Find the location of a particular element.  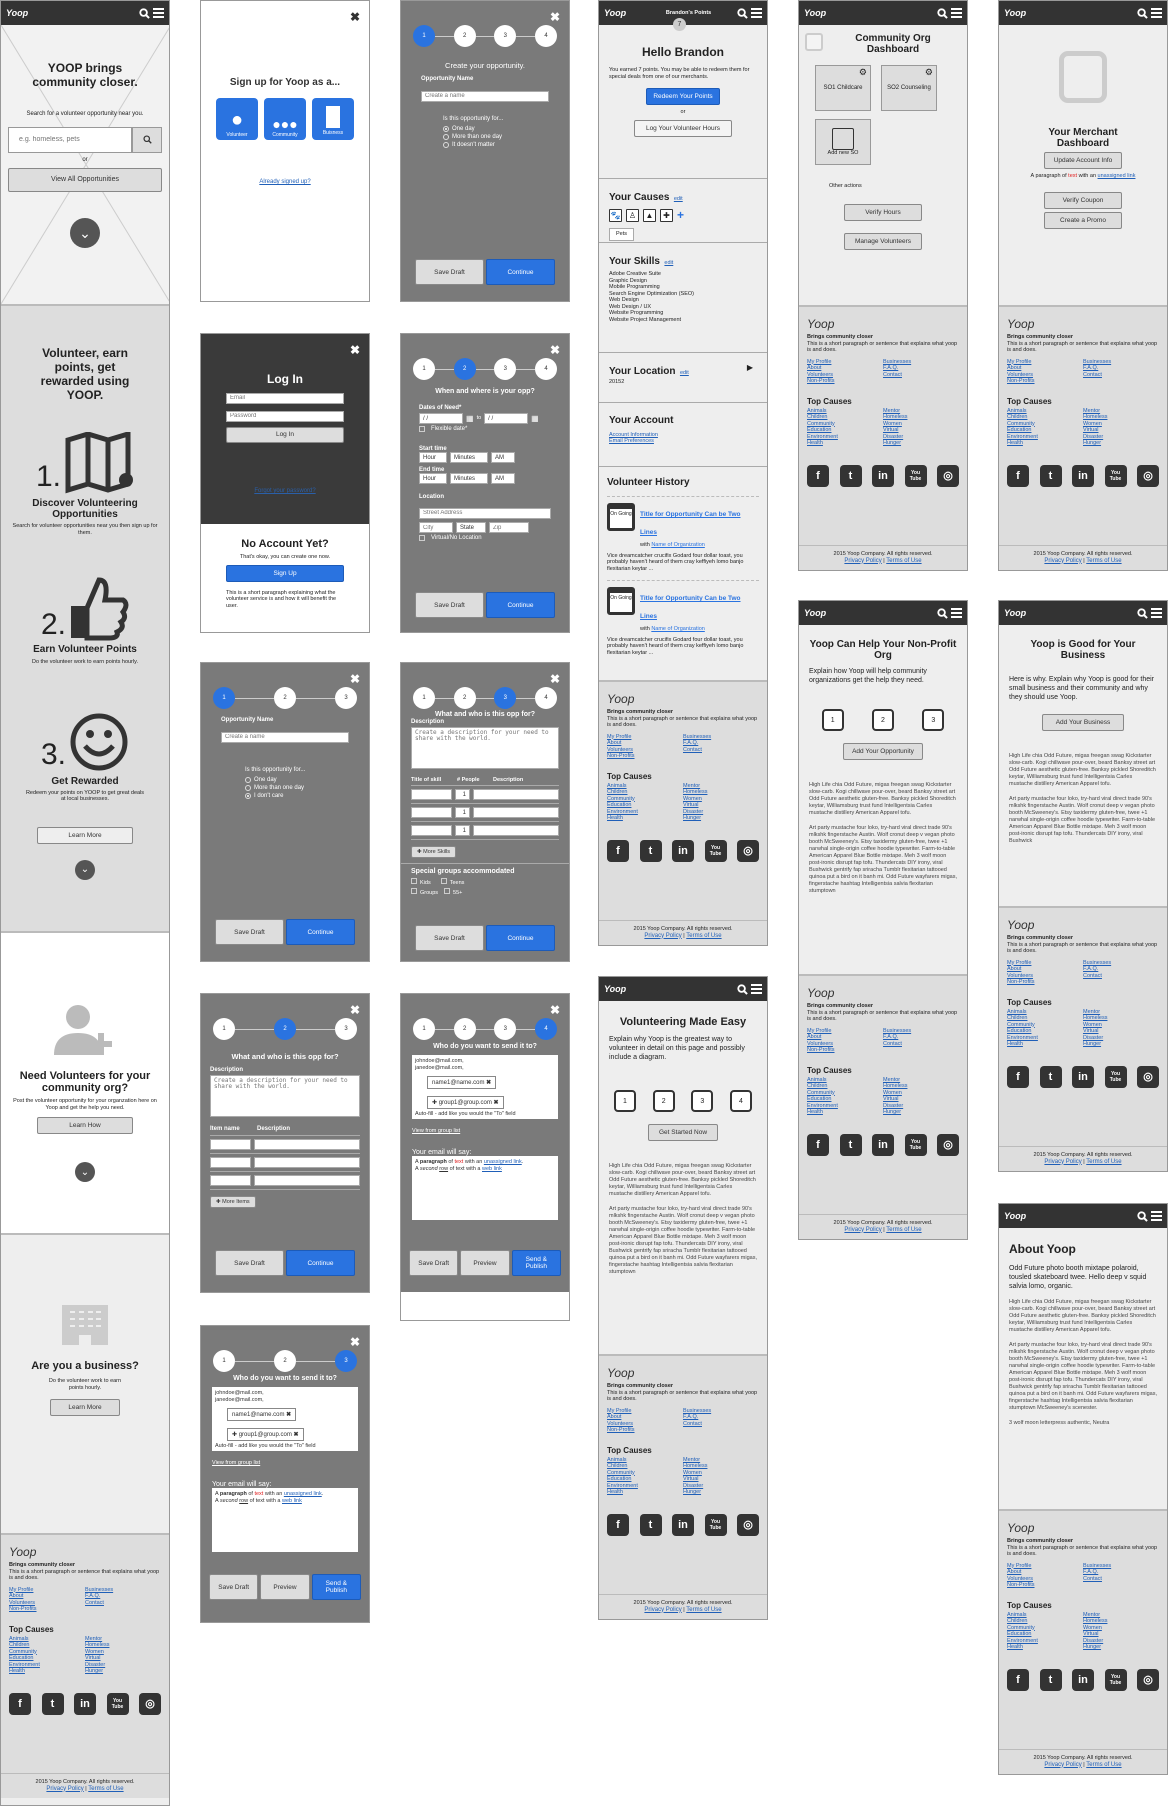

create-promo-button: Create a Promo is located at coordinates (1083, 220).